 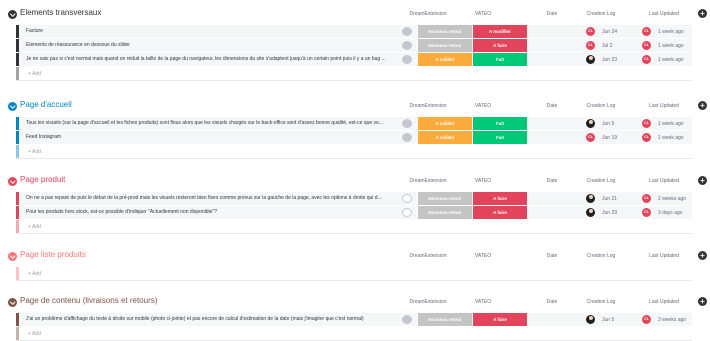 What do you see at coordinates (46, 104) in the screenshot?
I see `group-title: Page d'accueil` at bounding box center [46, 104].